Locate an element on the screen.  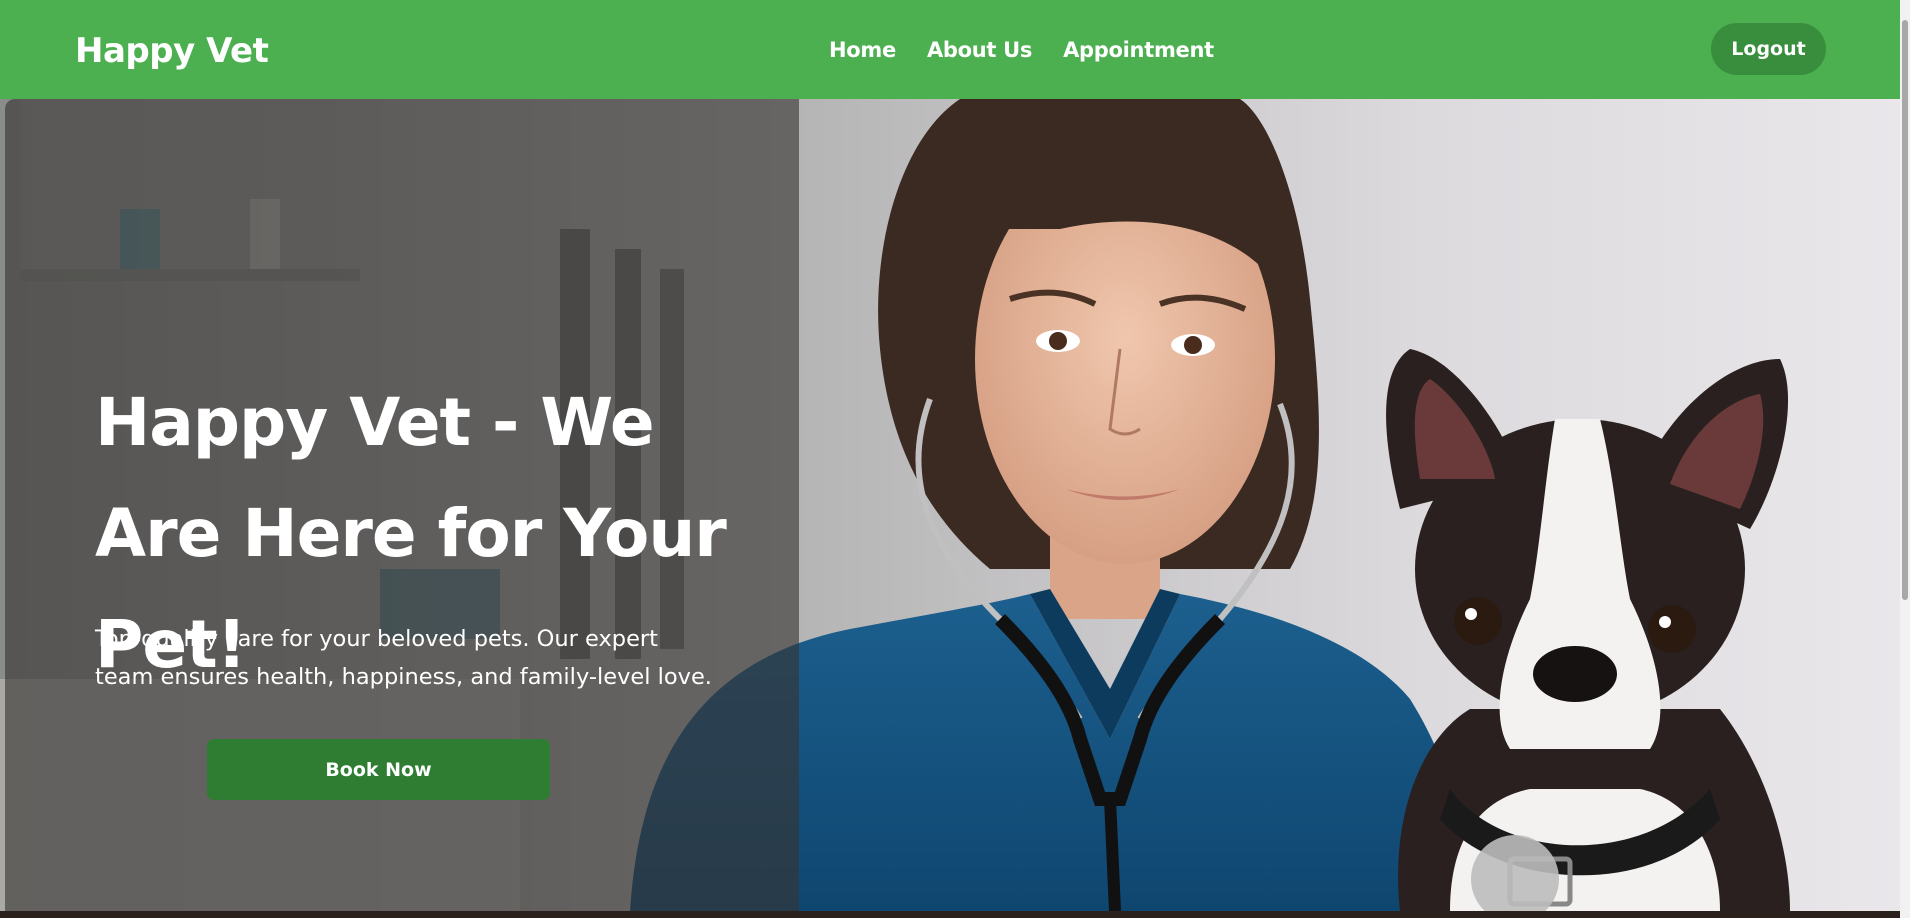
nav-links: Home About Us Appointment is located at coordinates (1021, 50).